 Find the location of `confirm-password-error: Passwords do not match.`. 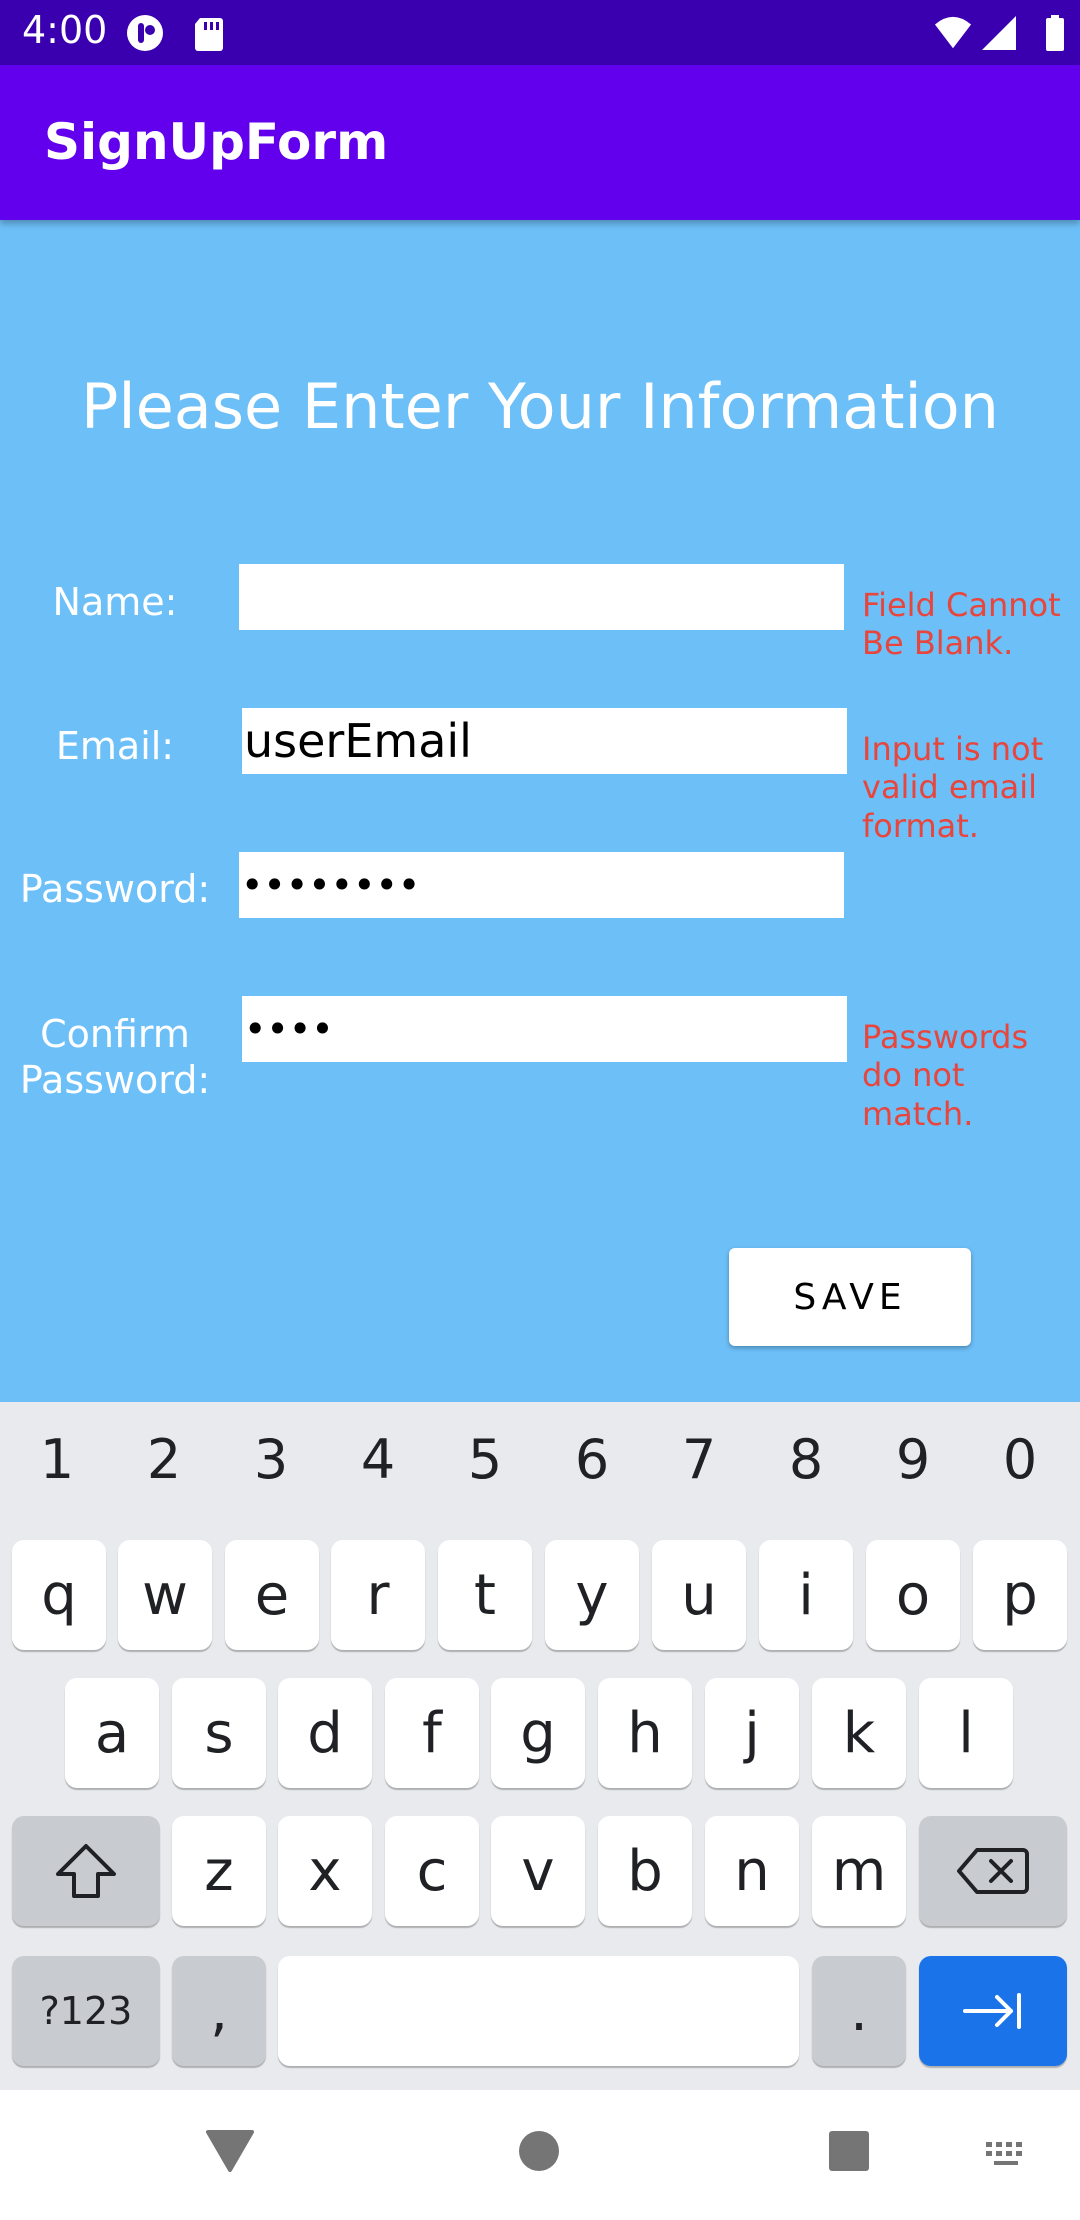

confirm-password-error: Passwords do not match. is located at coordinates (945, 1075).